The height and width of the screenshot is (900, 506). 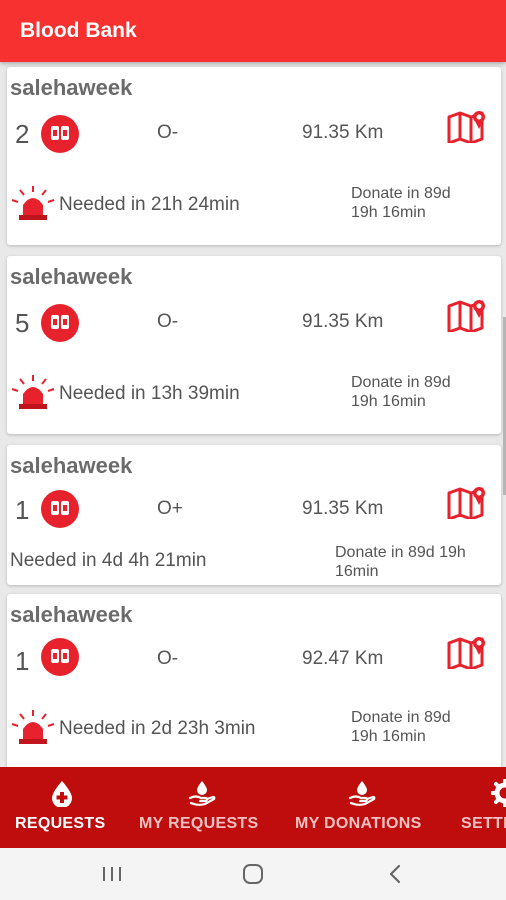 What do you see at coordinates (170, 508) in the screenshot?
I see `blood-type: O+` at bounding box center [170, 508].